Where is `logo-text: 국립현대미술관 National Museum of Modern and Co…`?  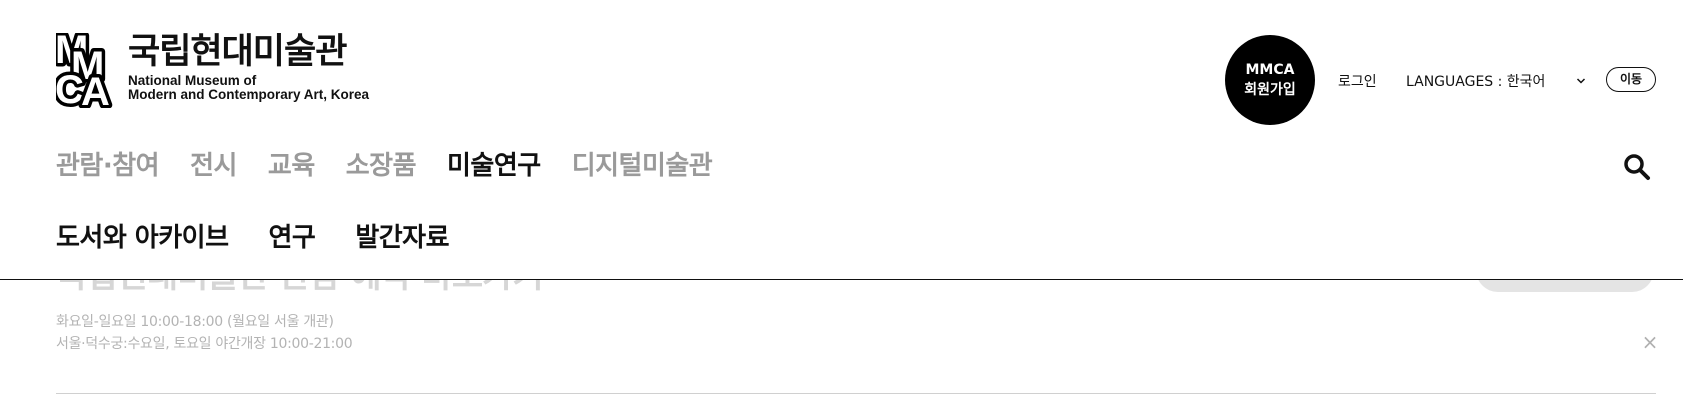
logo-text: 국립현대미술관 National Museum of Modern and Co… is located at coordinates (248, 67).